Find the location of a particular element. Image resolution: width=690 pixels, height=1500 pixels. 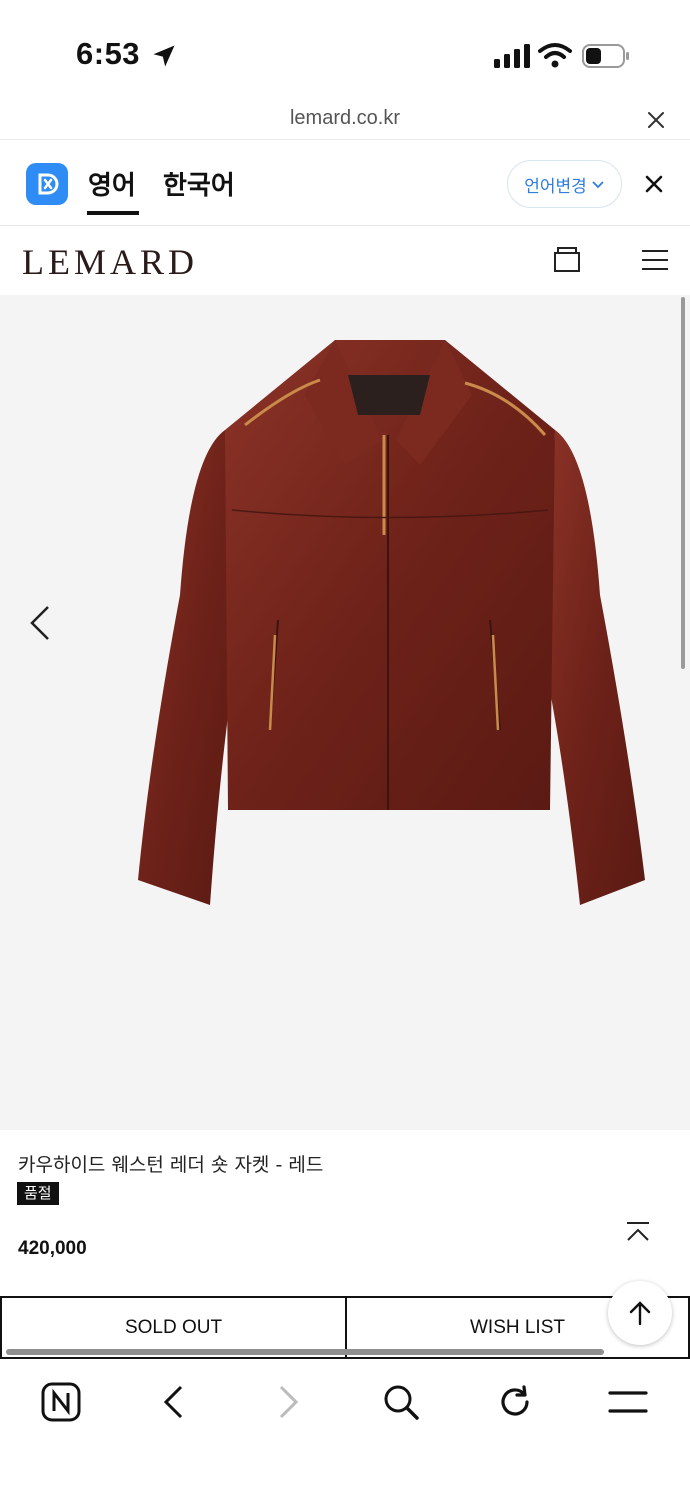

tab-target-language: 한국어 is located at coordinates (199, 183).